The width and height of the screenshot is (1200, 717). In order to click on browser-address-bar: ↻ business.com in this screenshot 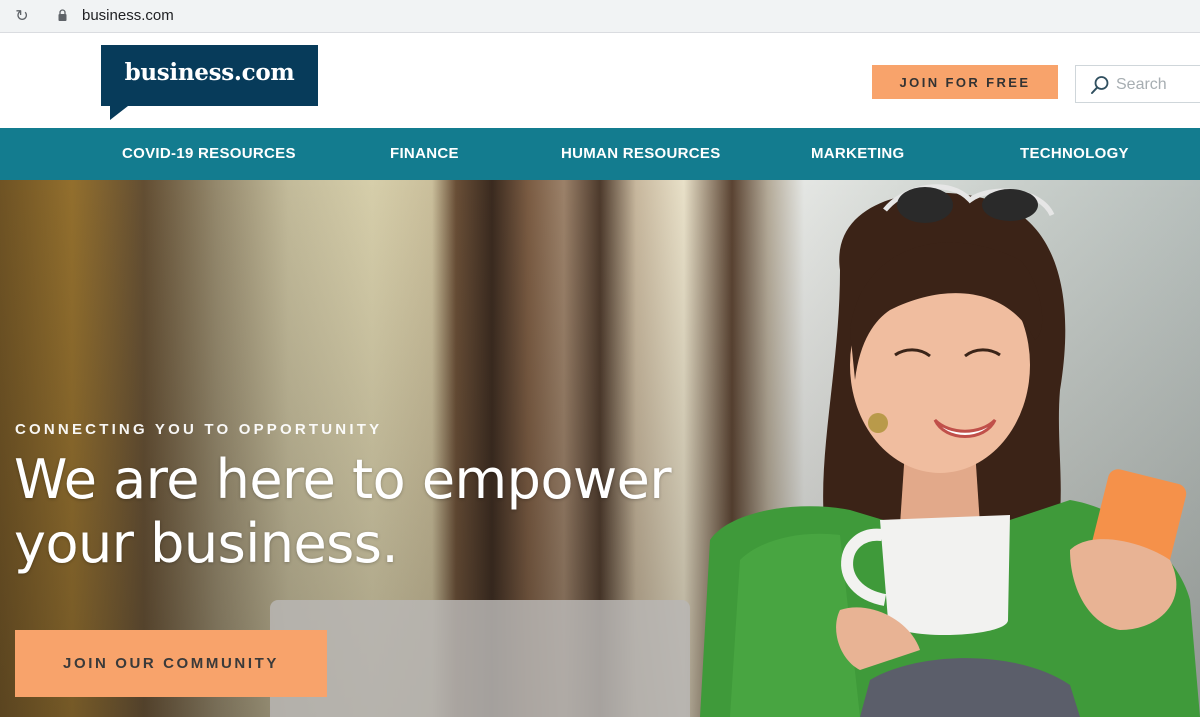, I will do `click(600, 16)`.